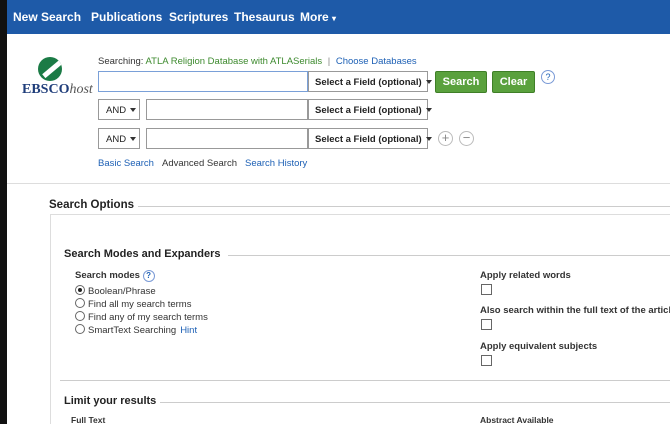 The width and height of the screenshot is (670, 424). What do you see at coordinates (199, 163) in the screenshot?
I see `advanced-search-current: Advanced Search` at bounding box center [199, 163].